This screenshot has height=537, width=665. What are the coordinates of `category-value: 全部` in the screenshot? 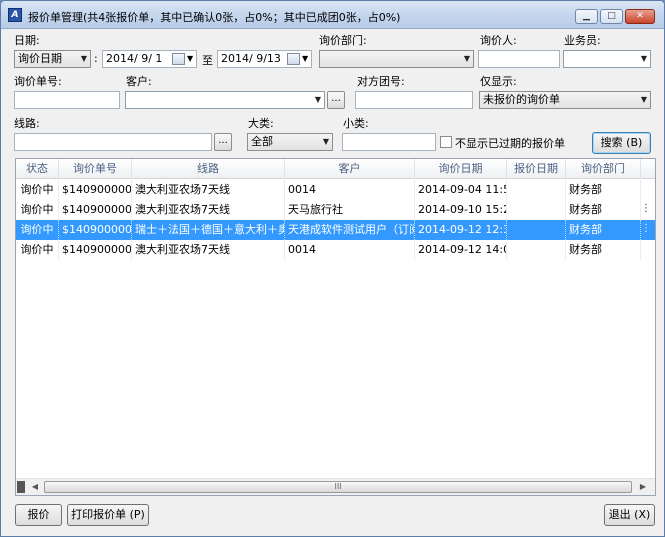 It's located at (262, 141).